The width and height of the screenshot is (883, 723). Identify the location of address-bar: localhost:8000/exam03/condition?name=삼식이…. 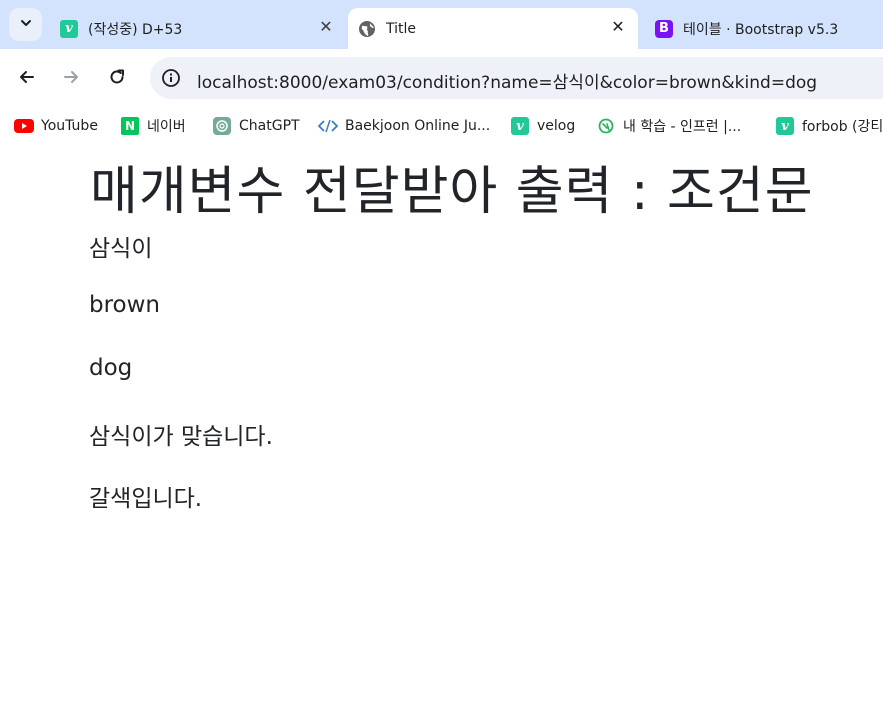
(516, 78).